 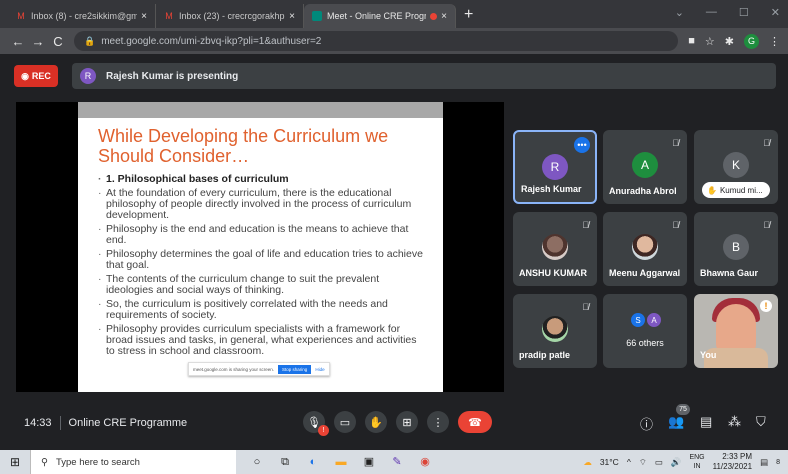 I want to click on info-icon: ⓘ, so click(x=646, y=423).